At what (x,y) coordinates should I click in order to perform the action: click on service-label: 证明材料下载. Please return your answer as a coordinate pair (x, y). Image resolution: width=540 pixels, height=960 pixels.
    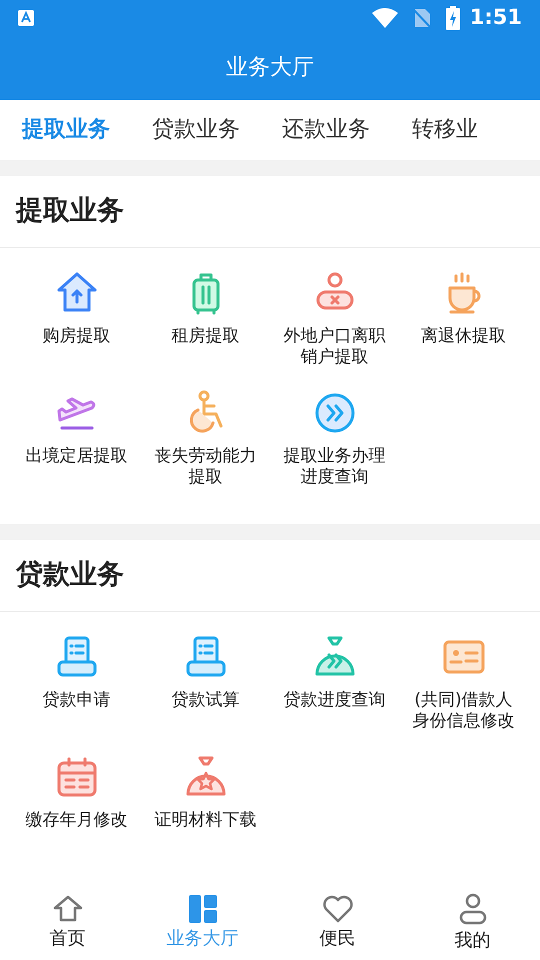
    Looking at the image, I should click on (206, 820).